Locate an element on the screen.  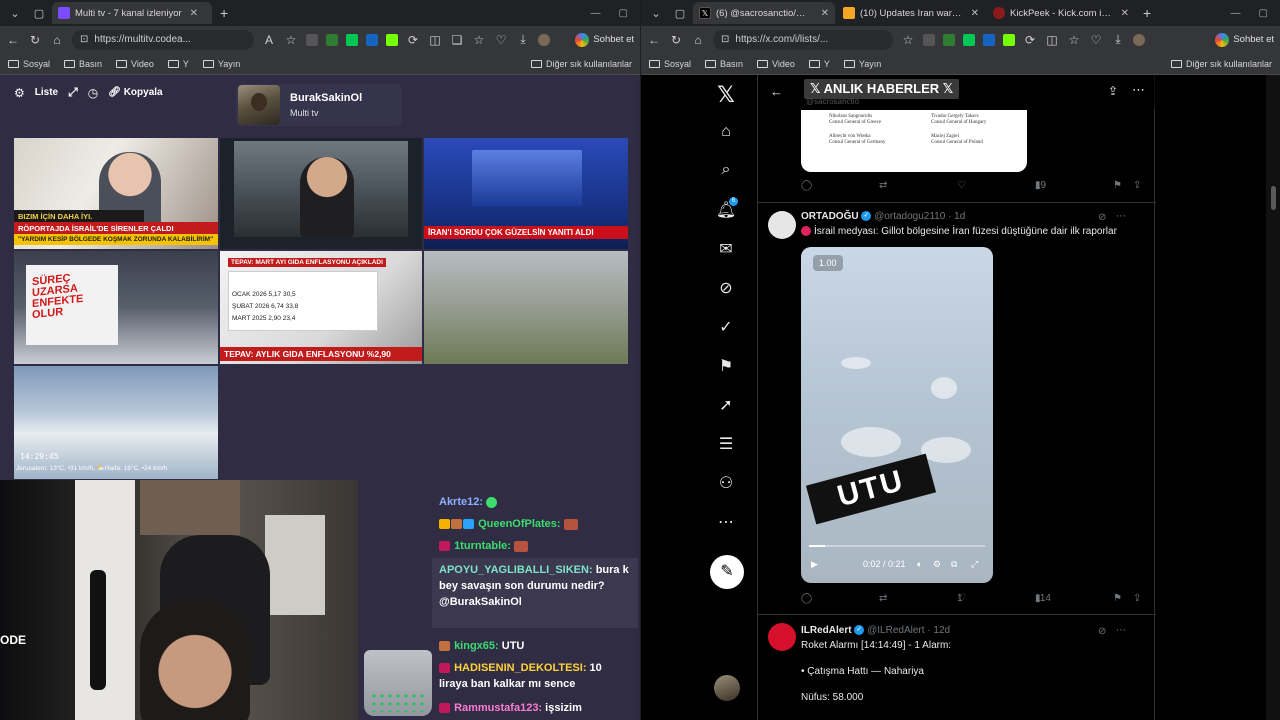
reply-icon: ◯ is located at coordinates (806, 185).